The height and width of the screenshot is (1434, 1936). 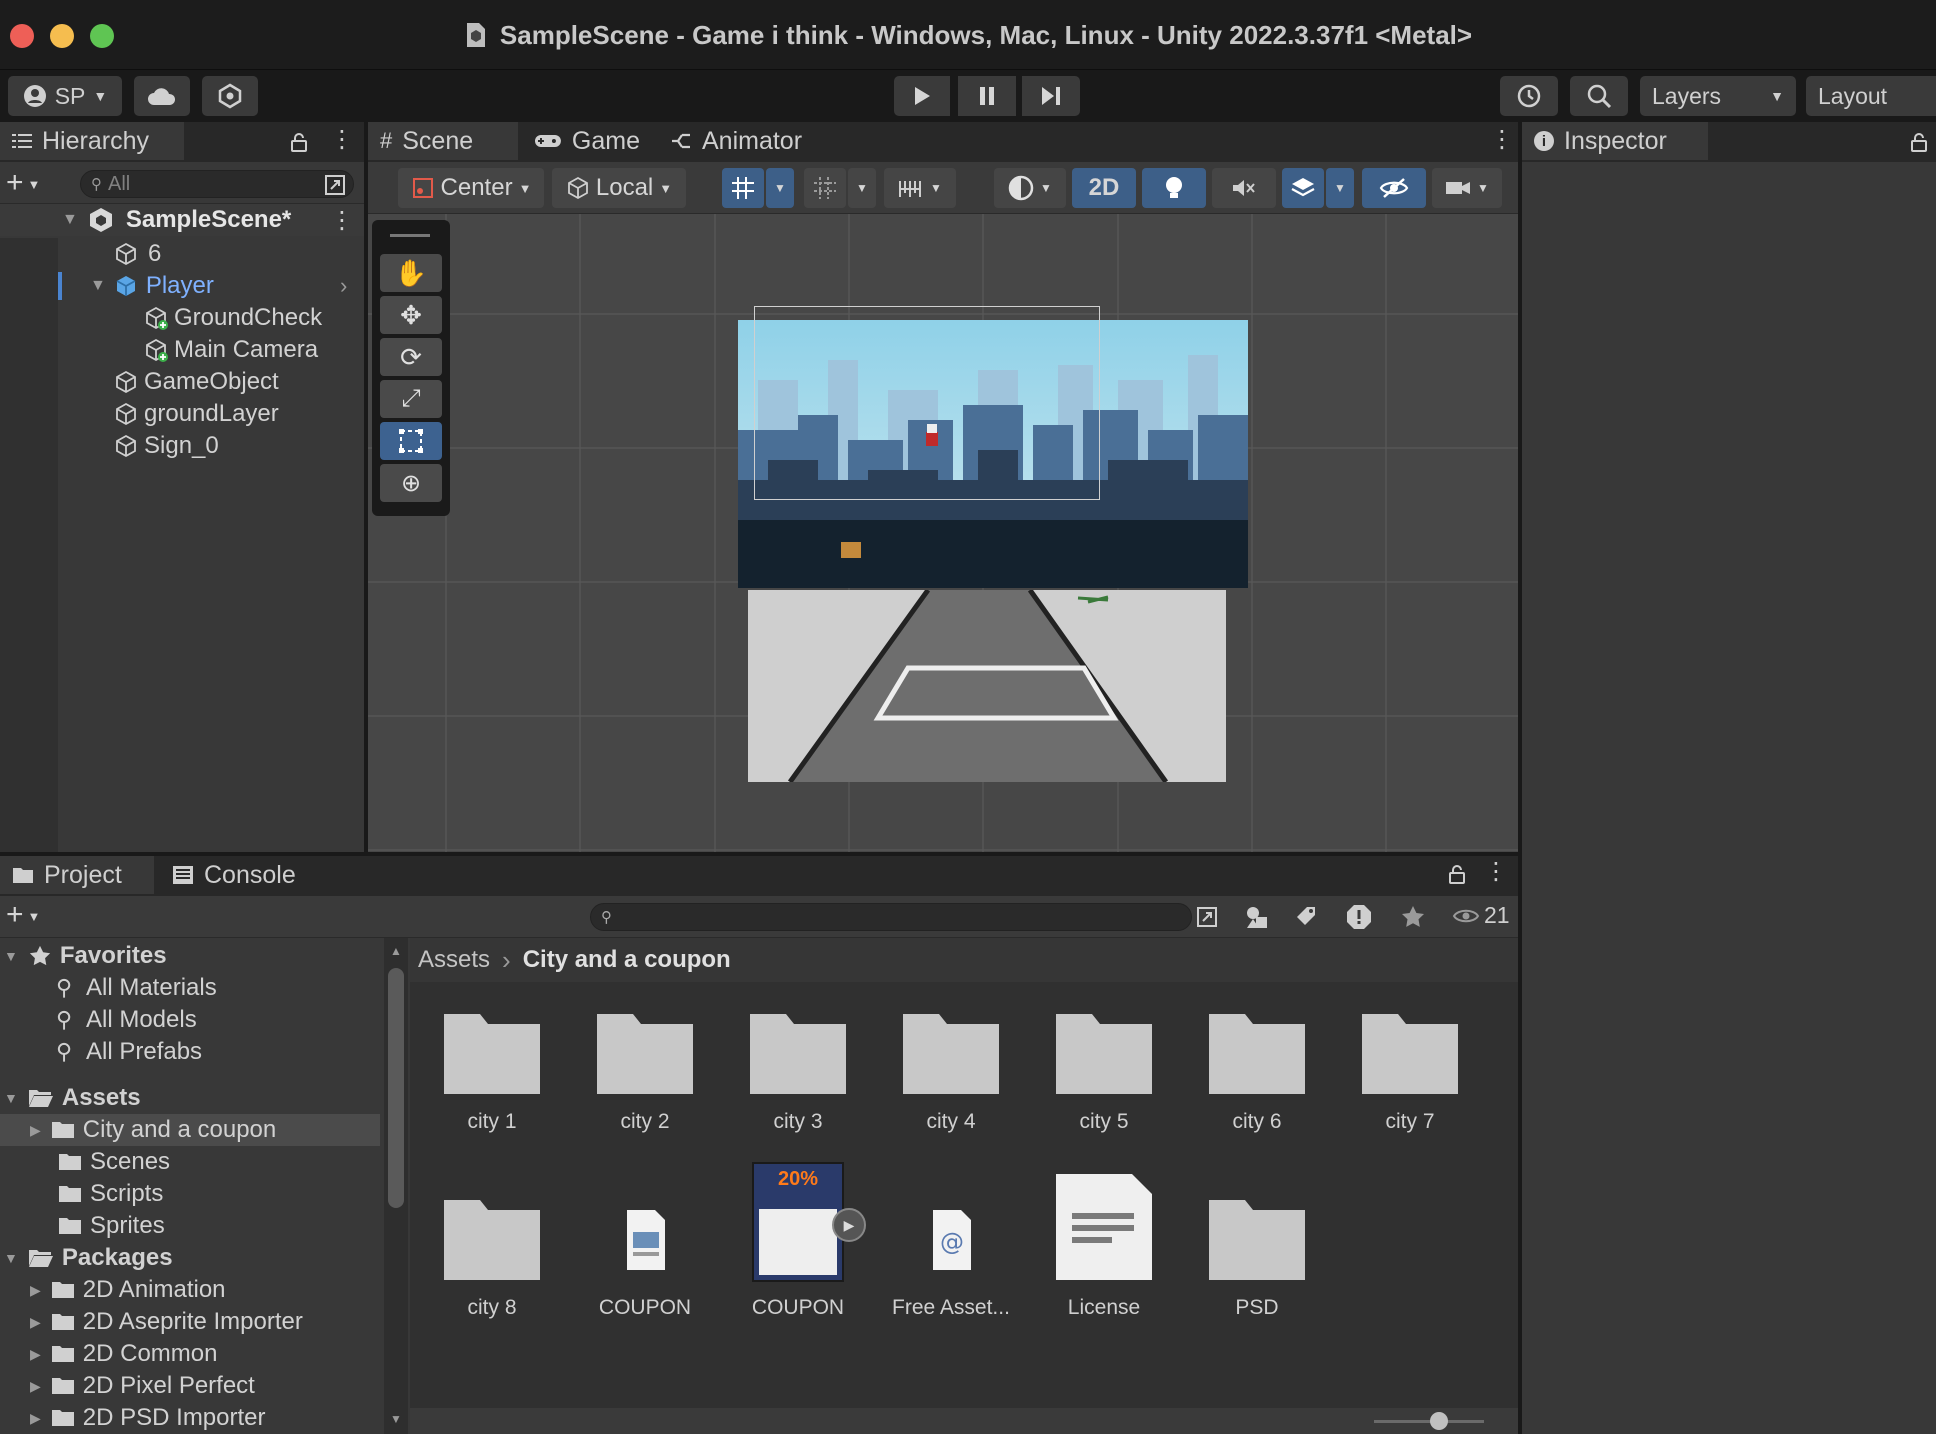 What do you see at coordinates (1871, 96) in the screenshot?
I see `layout-dropdown: Layout` at bounding box center [1871, 96].